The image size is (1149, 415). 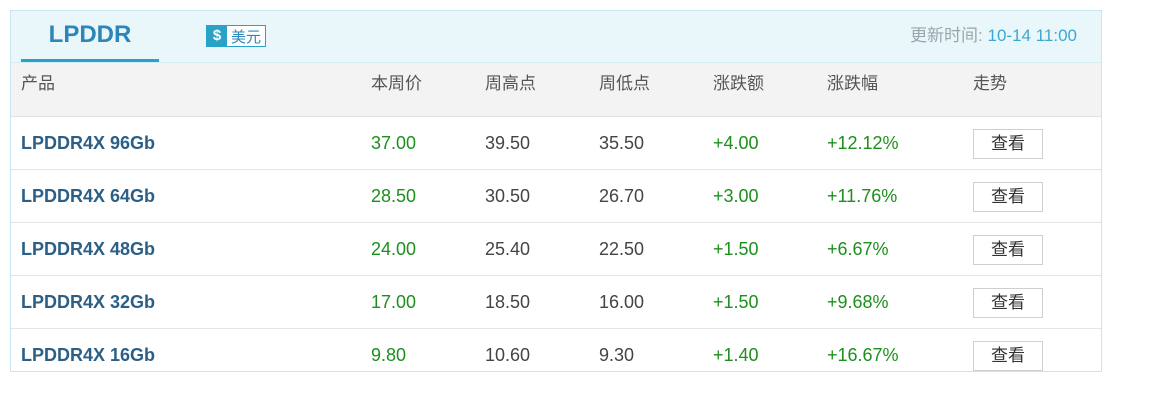 What do you see at coordinates (88, 249) in the screenshot?
I see `product-name: LPDDR4X 48Gb` at bounding box center [88, 249].